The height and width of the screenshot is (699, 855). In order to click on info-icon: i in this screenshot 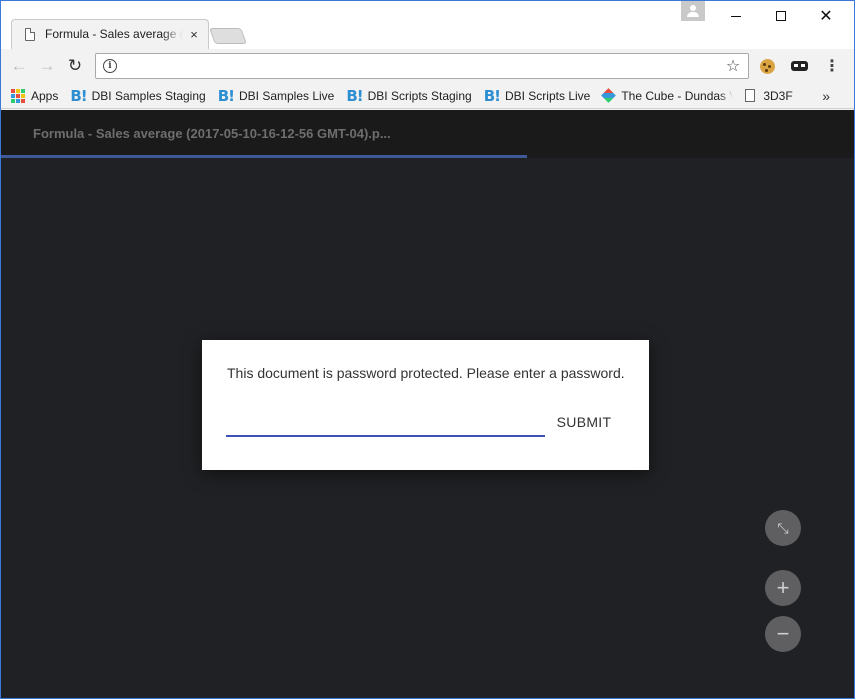, I will do `click(110, 66)`.